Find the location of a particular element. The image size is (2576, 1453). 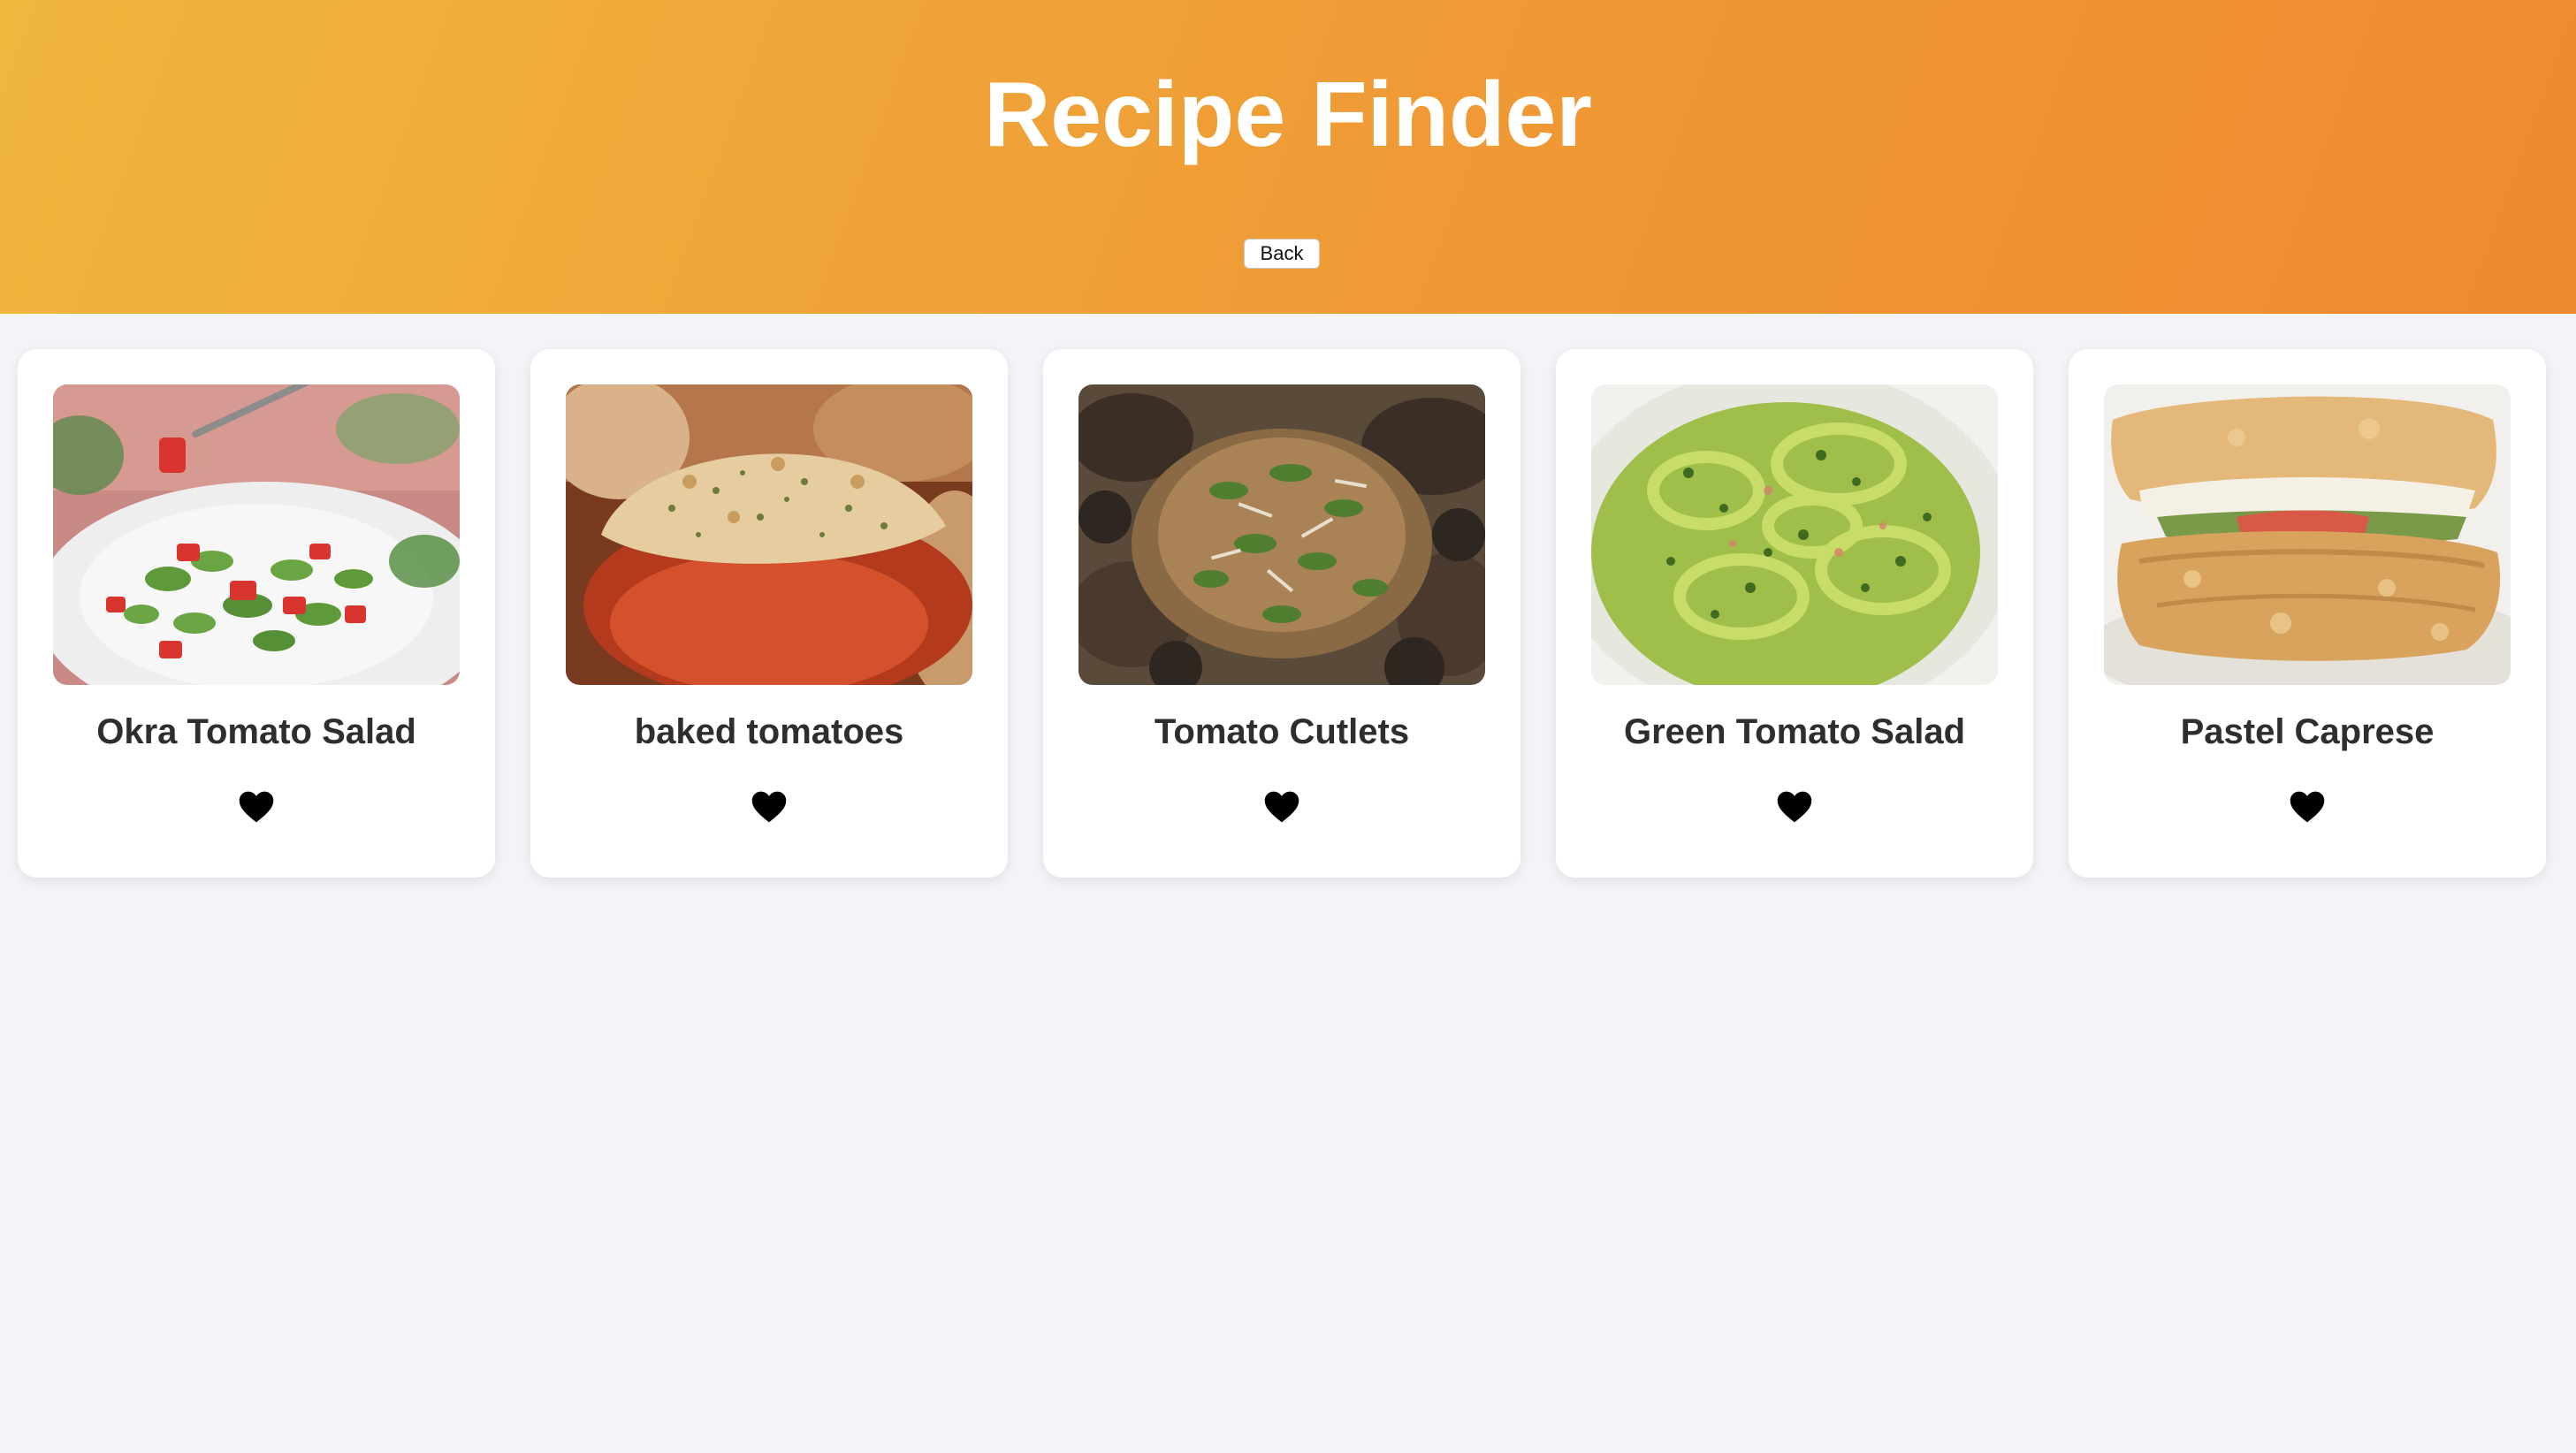

recipe-card: Pastel Caprese is located at coordinates (2307, 613).